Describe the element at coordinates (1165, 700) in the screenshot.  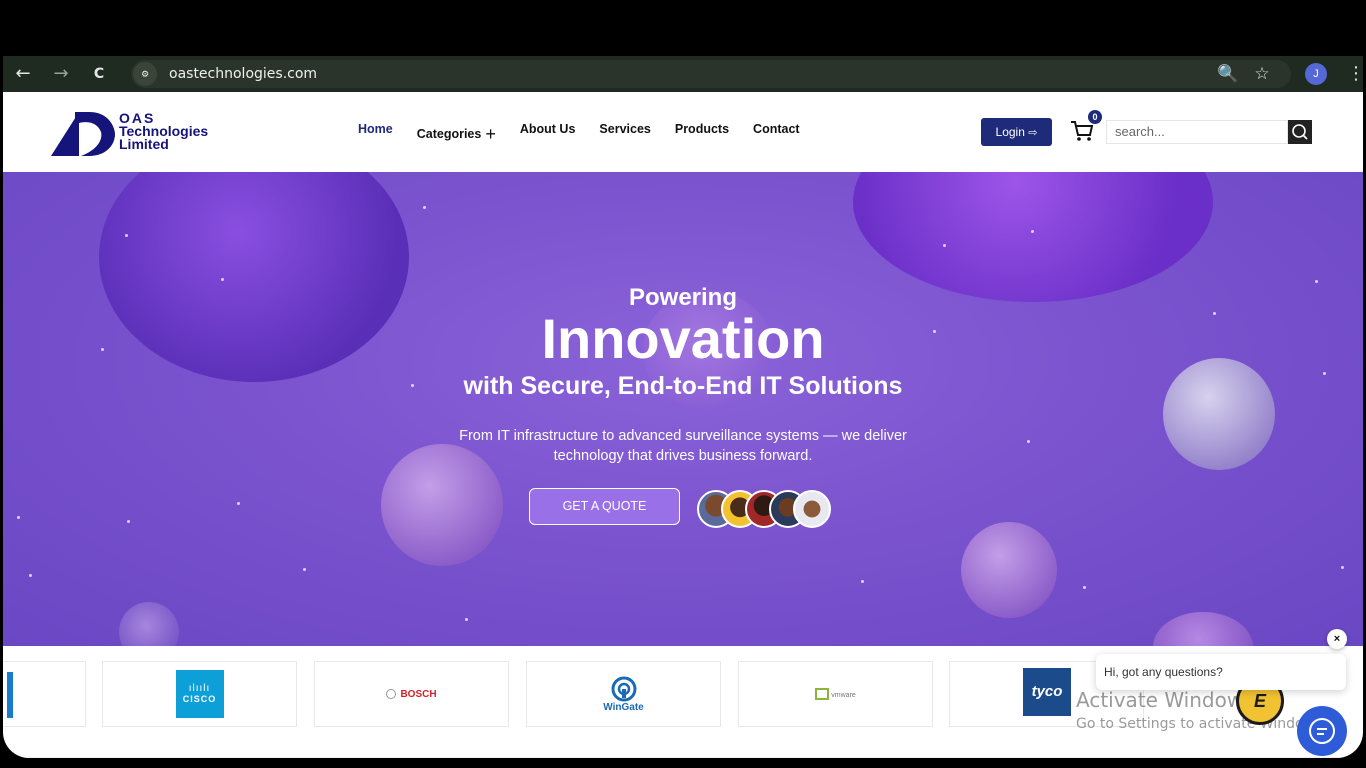
I see `activate-windows-title: Activate Windows` at that location.